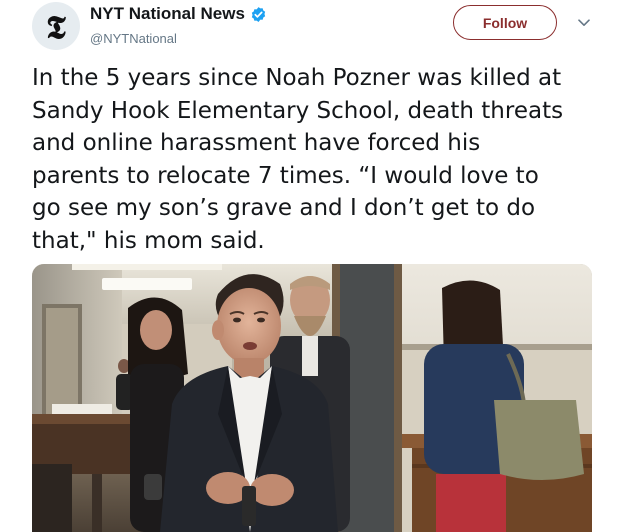 The width and height of the screenshot is (629, 532). I want to click on chevron-down-icon, so click(584, 22).